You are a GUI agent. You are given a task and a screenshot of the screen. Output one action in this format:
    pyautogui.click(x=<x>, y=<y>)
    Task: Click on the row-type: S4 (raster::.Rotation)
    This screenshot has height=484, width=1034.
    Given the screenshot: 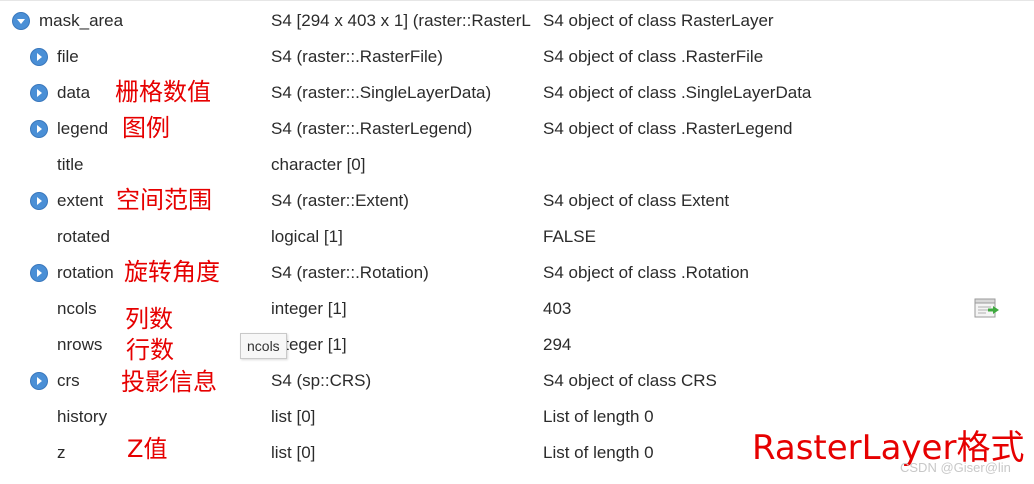 What is the action you would take?
    pyautogui.click(x=350, y=272)
    